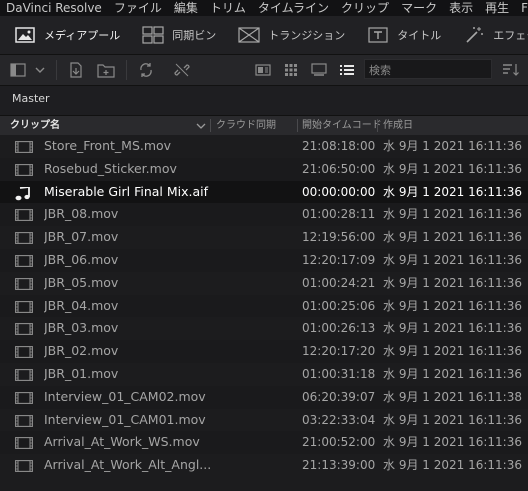 The image size is (528, 491). What do you see at coordinates (293, 8) in the screenshot?
I see `menu-timeline: タイムライン` at bounding box center [293, 8].